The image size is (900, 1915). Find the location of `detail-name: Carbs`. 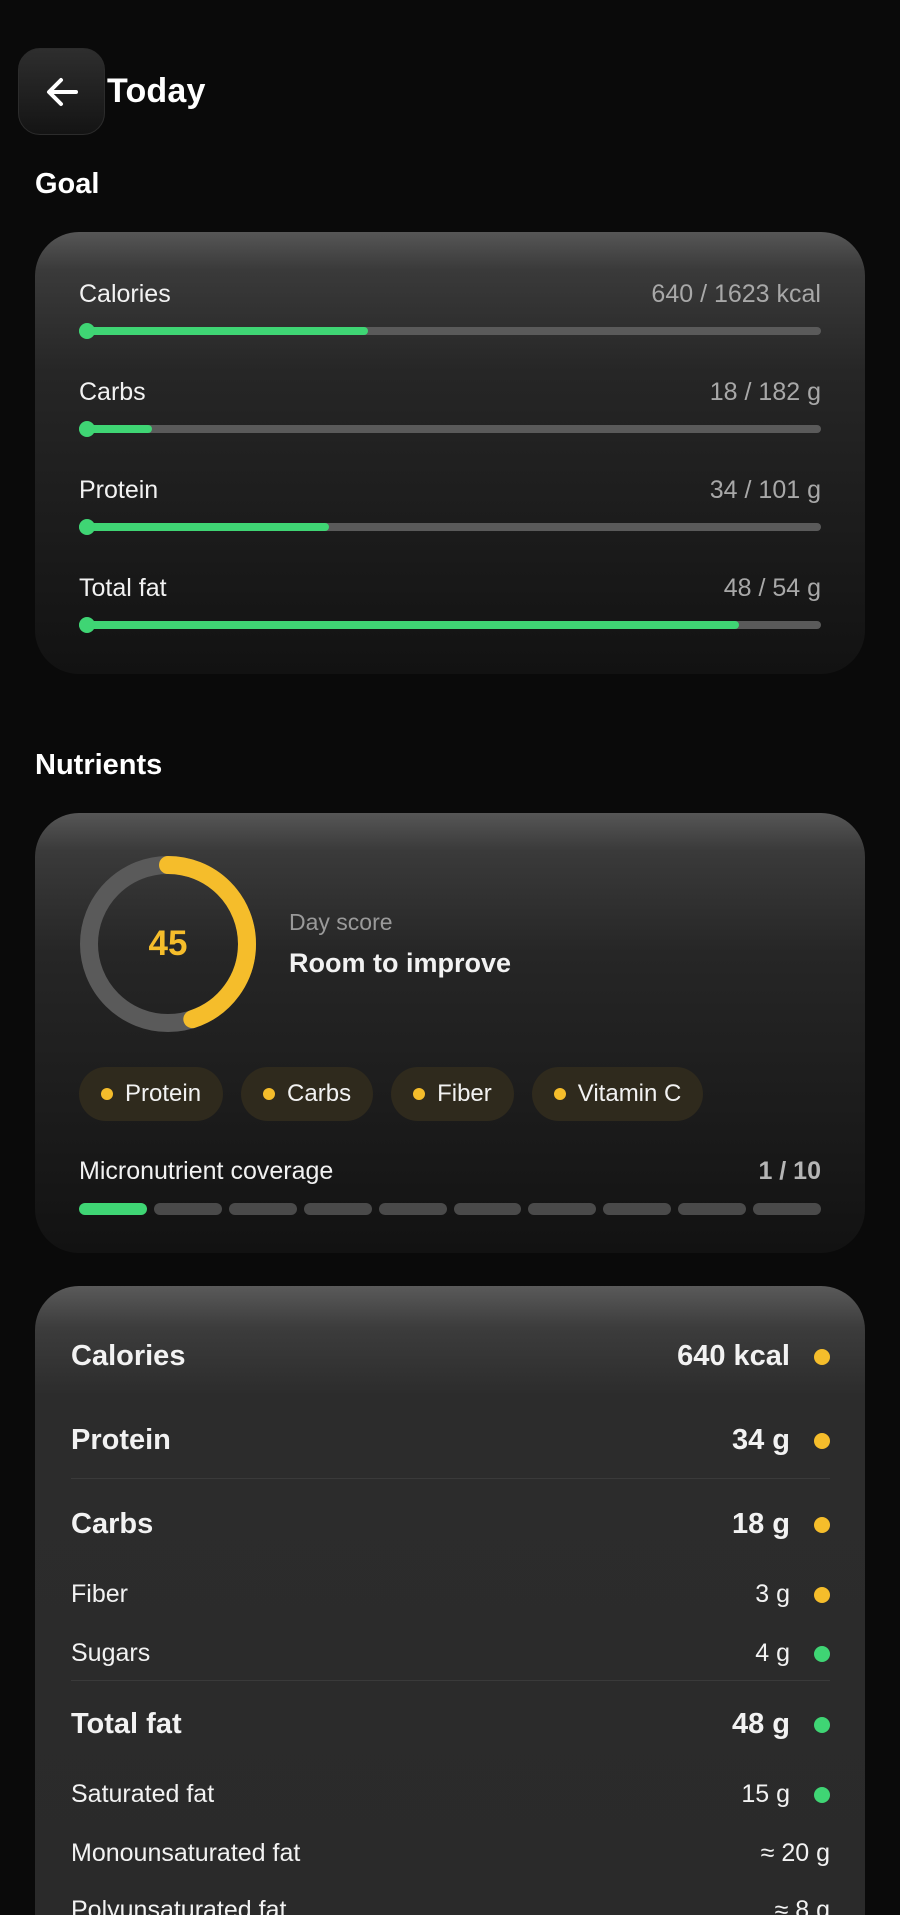

detail-name: Carbs is located at coordinates (112, 1524).